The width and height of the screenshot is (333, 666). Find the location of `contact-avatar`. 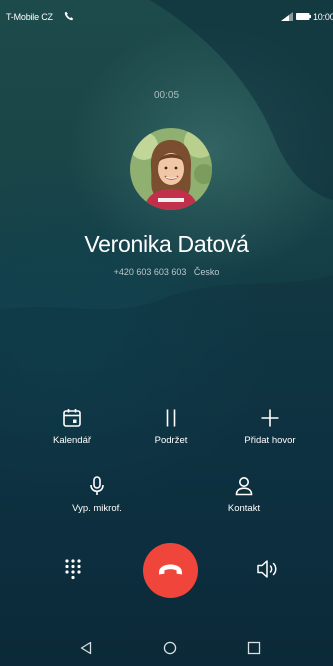

contact-avatar is located at coordinates (171, 169).